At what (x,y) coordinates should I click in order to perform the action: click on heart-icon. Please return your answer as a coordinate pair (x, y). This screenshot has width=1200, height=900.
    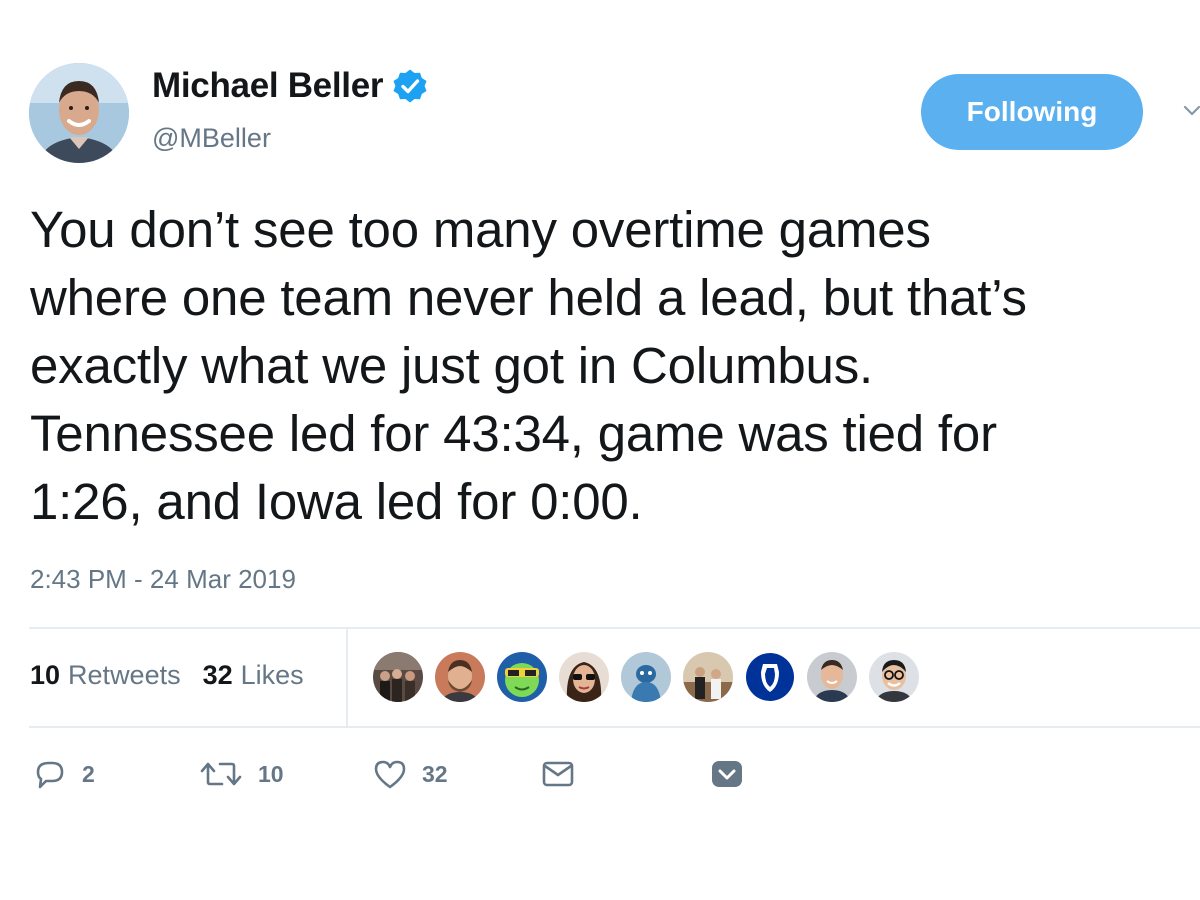
    Looking at the image, I should click on (390, 774).